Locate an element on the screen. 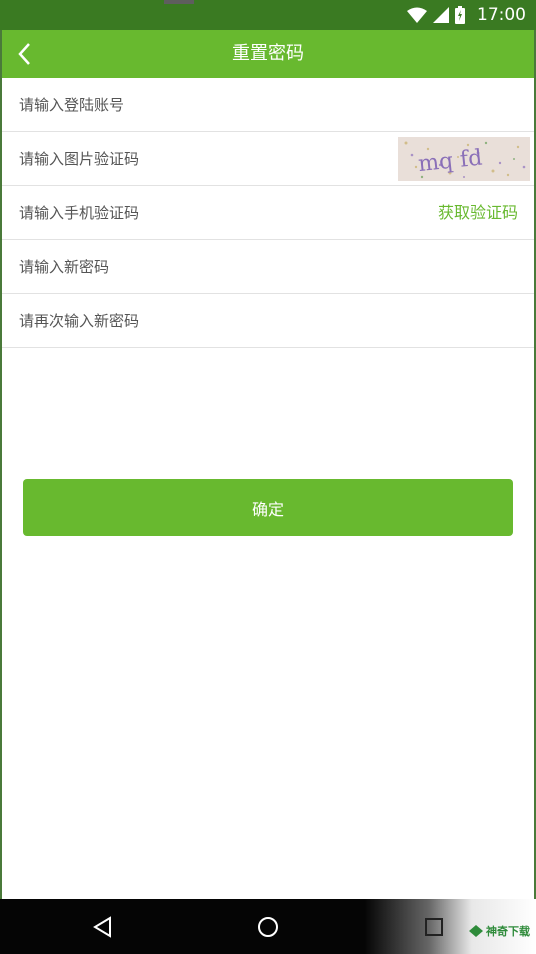 The image size is (536, 954). account-input is located at coordinates (194, 104).